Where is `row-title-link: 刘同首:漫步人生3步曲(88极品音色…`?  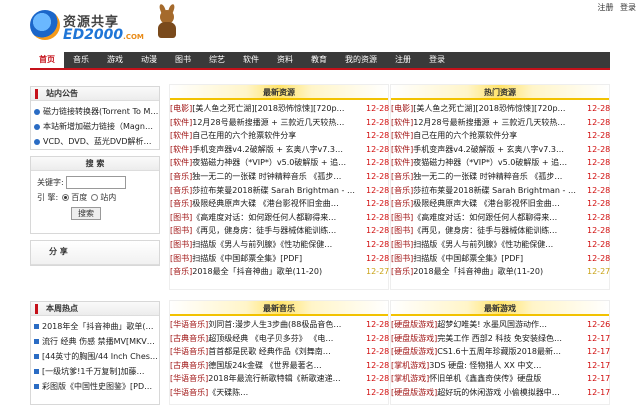 row-title-link: 刘同首:漫步人生3步曲(88极品音色… is located at coordinates (287, 325).